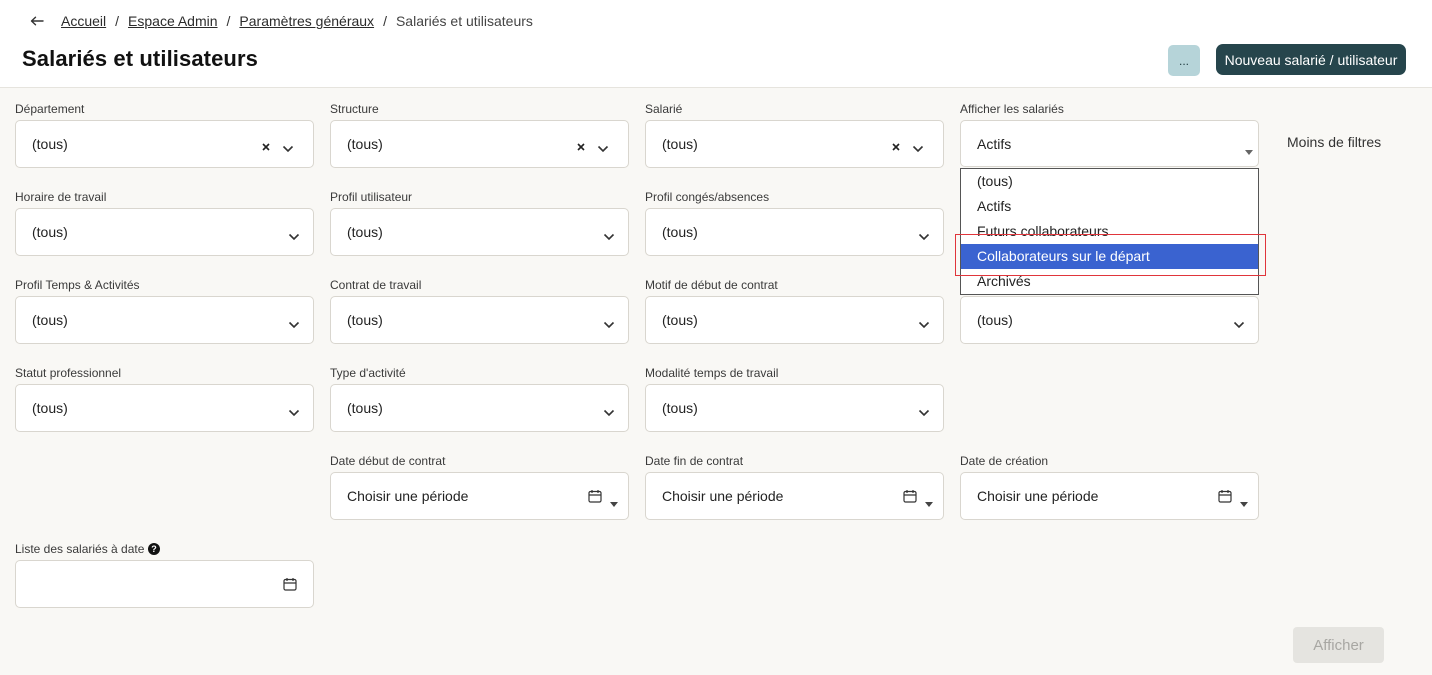 Image resolution: width=1432 pixels, height=675 pixels. I want to click on salarie-select: (tous), so click(794, 144).